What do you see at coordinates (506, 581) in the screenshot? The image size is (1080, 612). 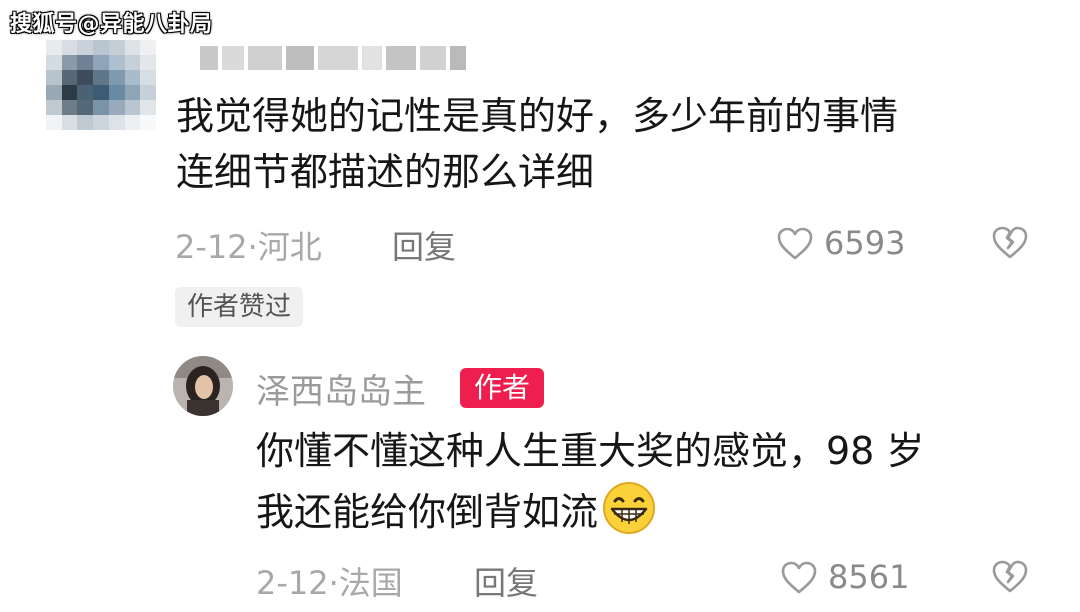 I see `reply-reply-button: 回复` at bounding box center [506, 581].